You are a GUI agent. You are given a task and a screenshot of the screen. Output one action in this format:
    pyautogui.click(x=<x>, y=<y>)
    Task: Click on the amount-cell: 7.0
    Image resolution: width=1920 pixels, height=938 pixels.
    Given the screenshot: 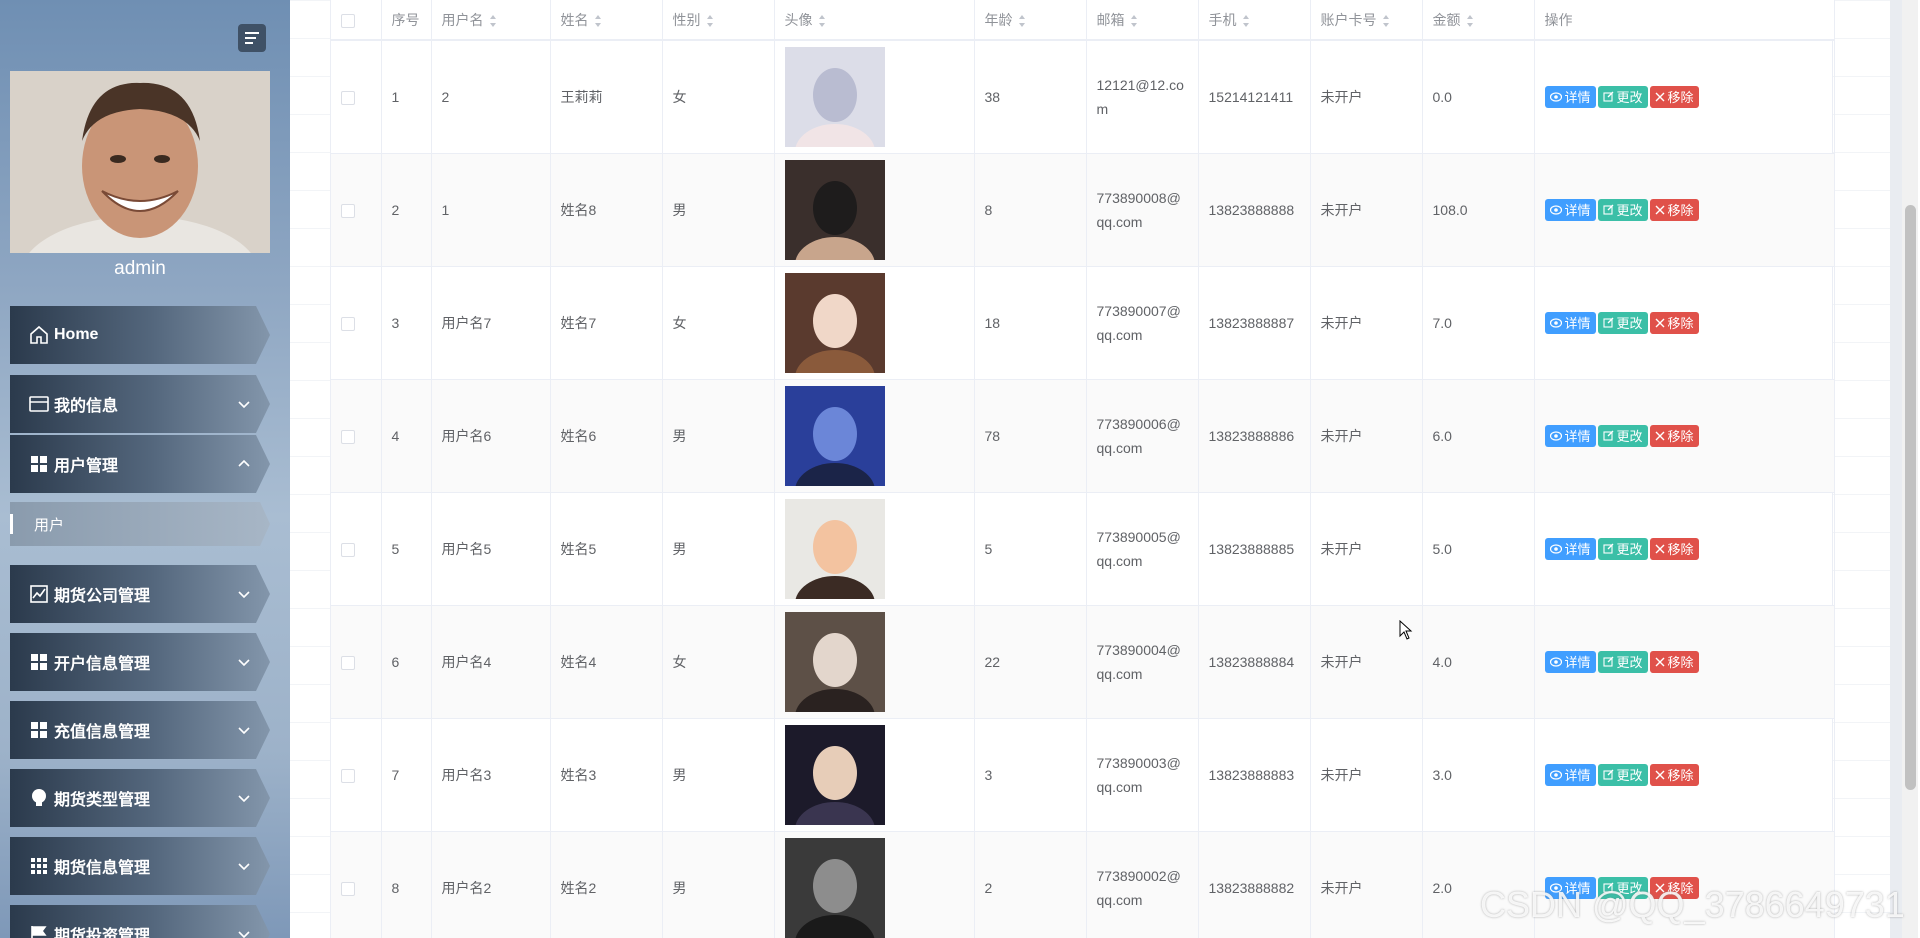 What is the action you would take?
    pyautogui.click(x=1478, y=323)
    